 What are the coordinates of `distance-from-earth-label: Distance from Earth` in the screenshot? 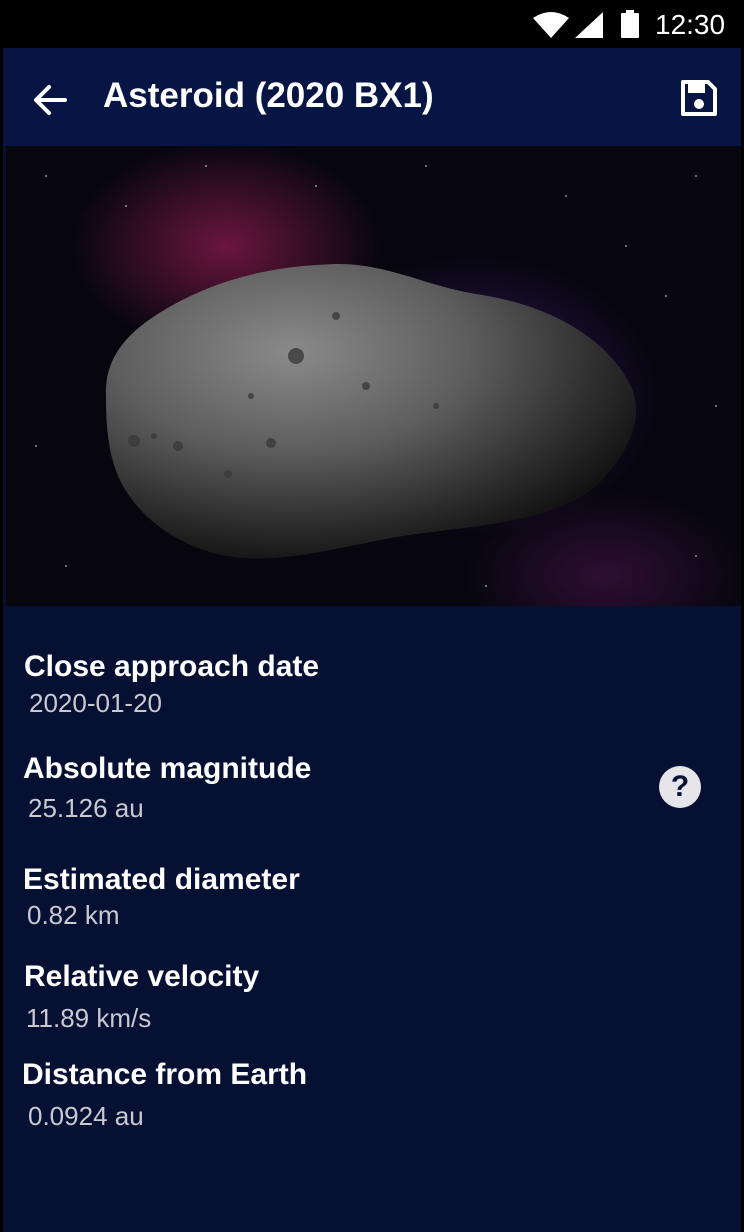 It's located at (165, 1074).